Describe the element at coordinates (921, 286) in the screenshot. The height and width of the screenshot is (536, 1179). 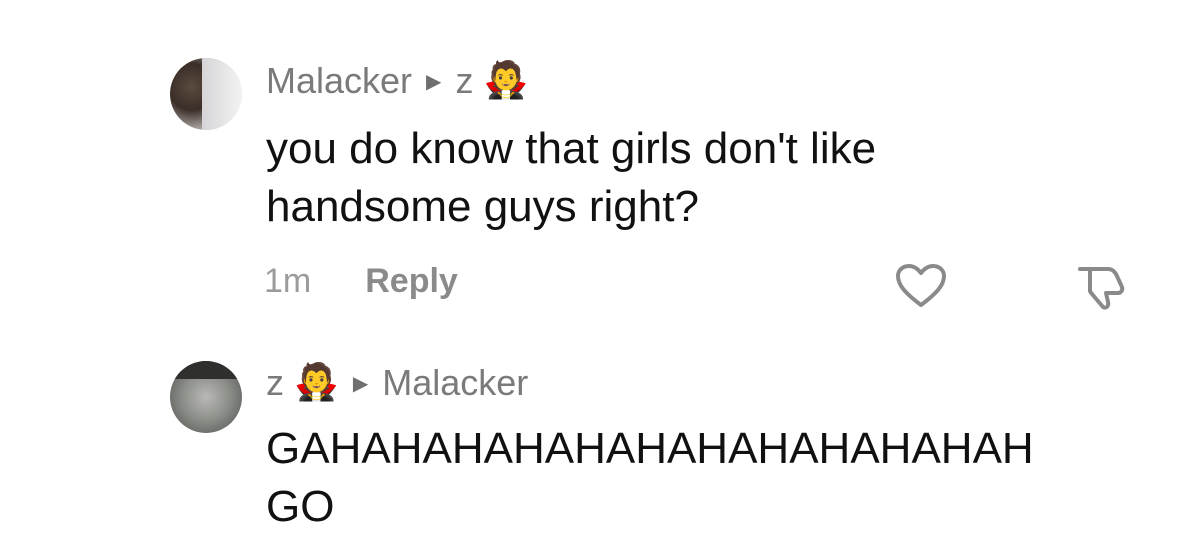
I see `heart-icon` at that location.